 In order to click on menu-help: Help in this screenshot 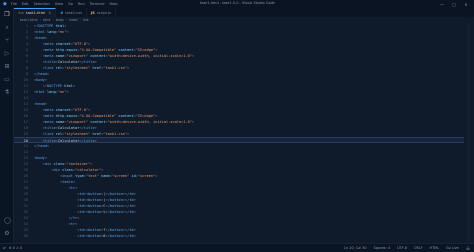, I will do `click(113, 4)`.